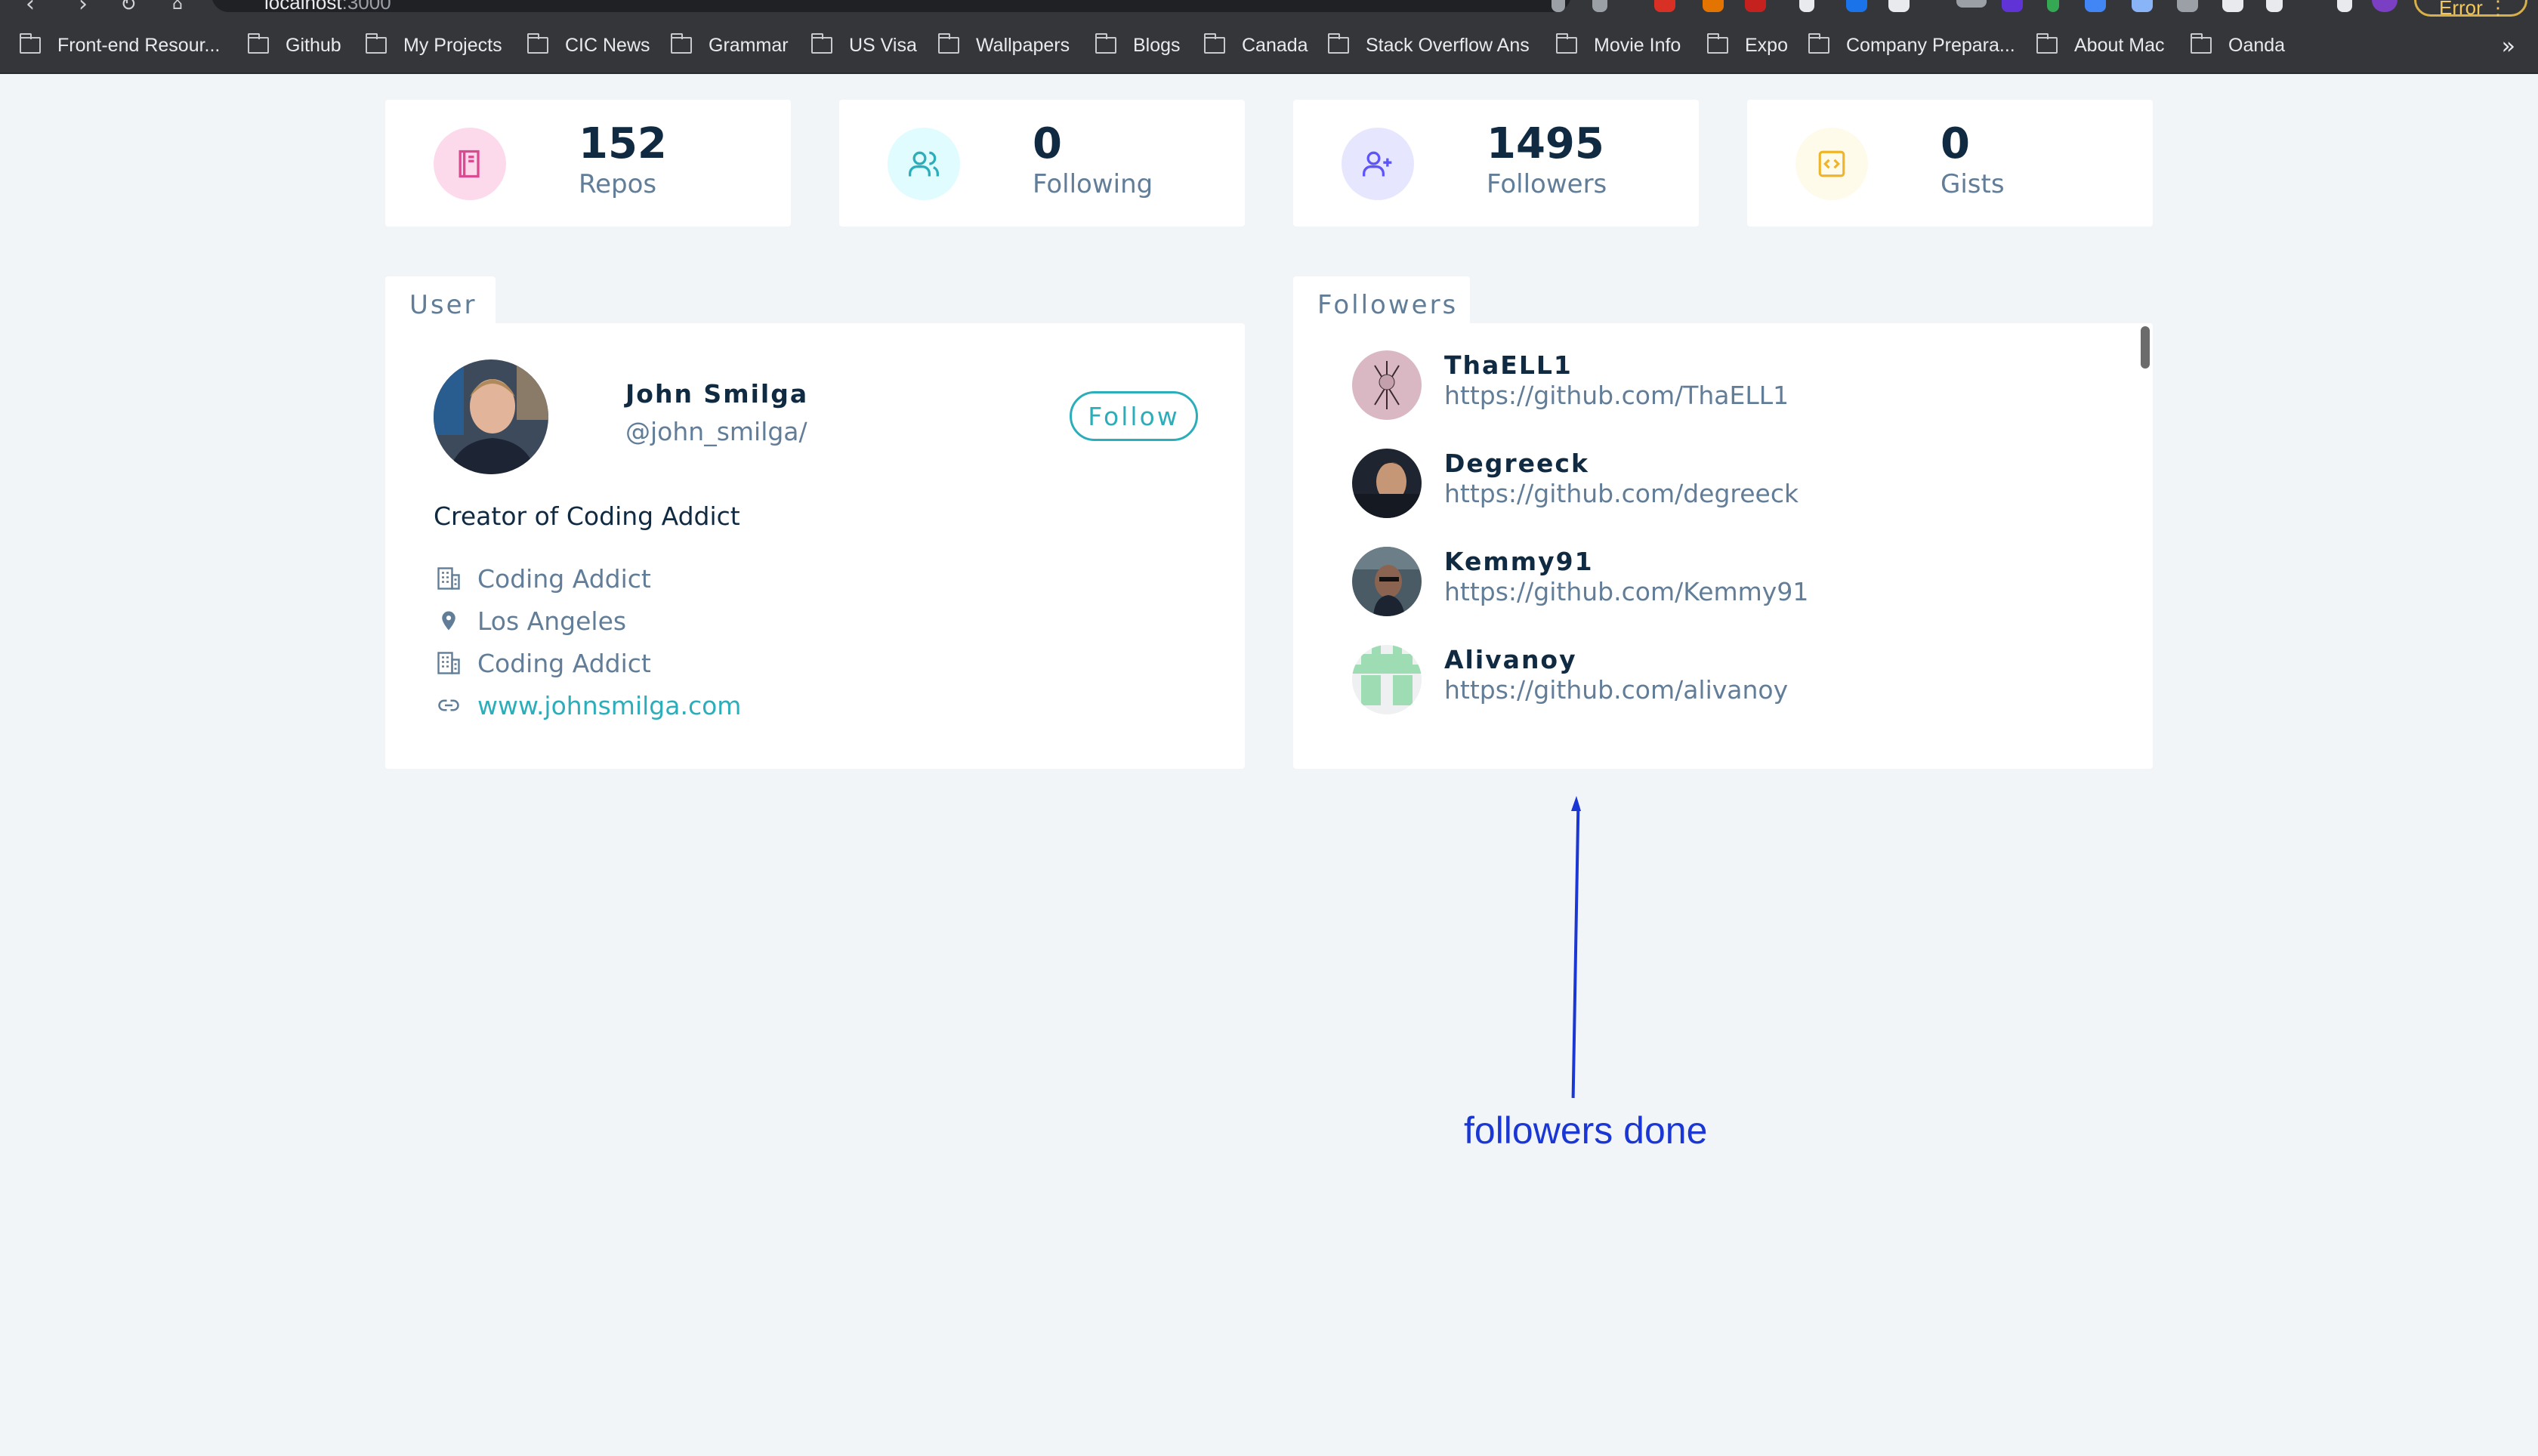  I want to click on code-icon, so click(1831, 164).